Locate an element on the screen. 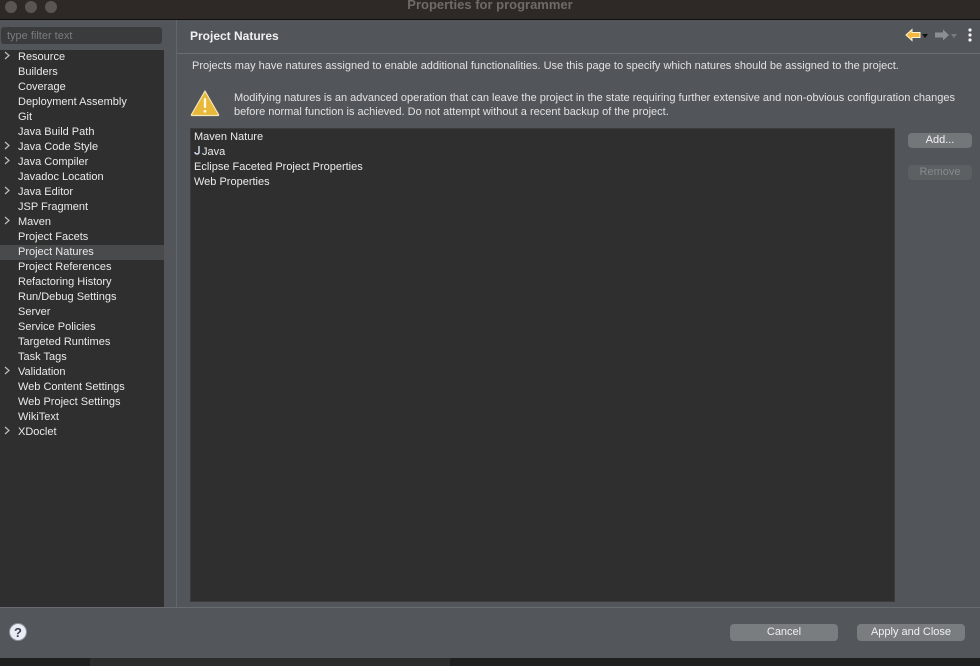 The height and width of the screenshot is (666, 980). apply-and-close-button: Apply and Close is located at coordinates (911, 632).